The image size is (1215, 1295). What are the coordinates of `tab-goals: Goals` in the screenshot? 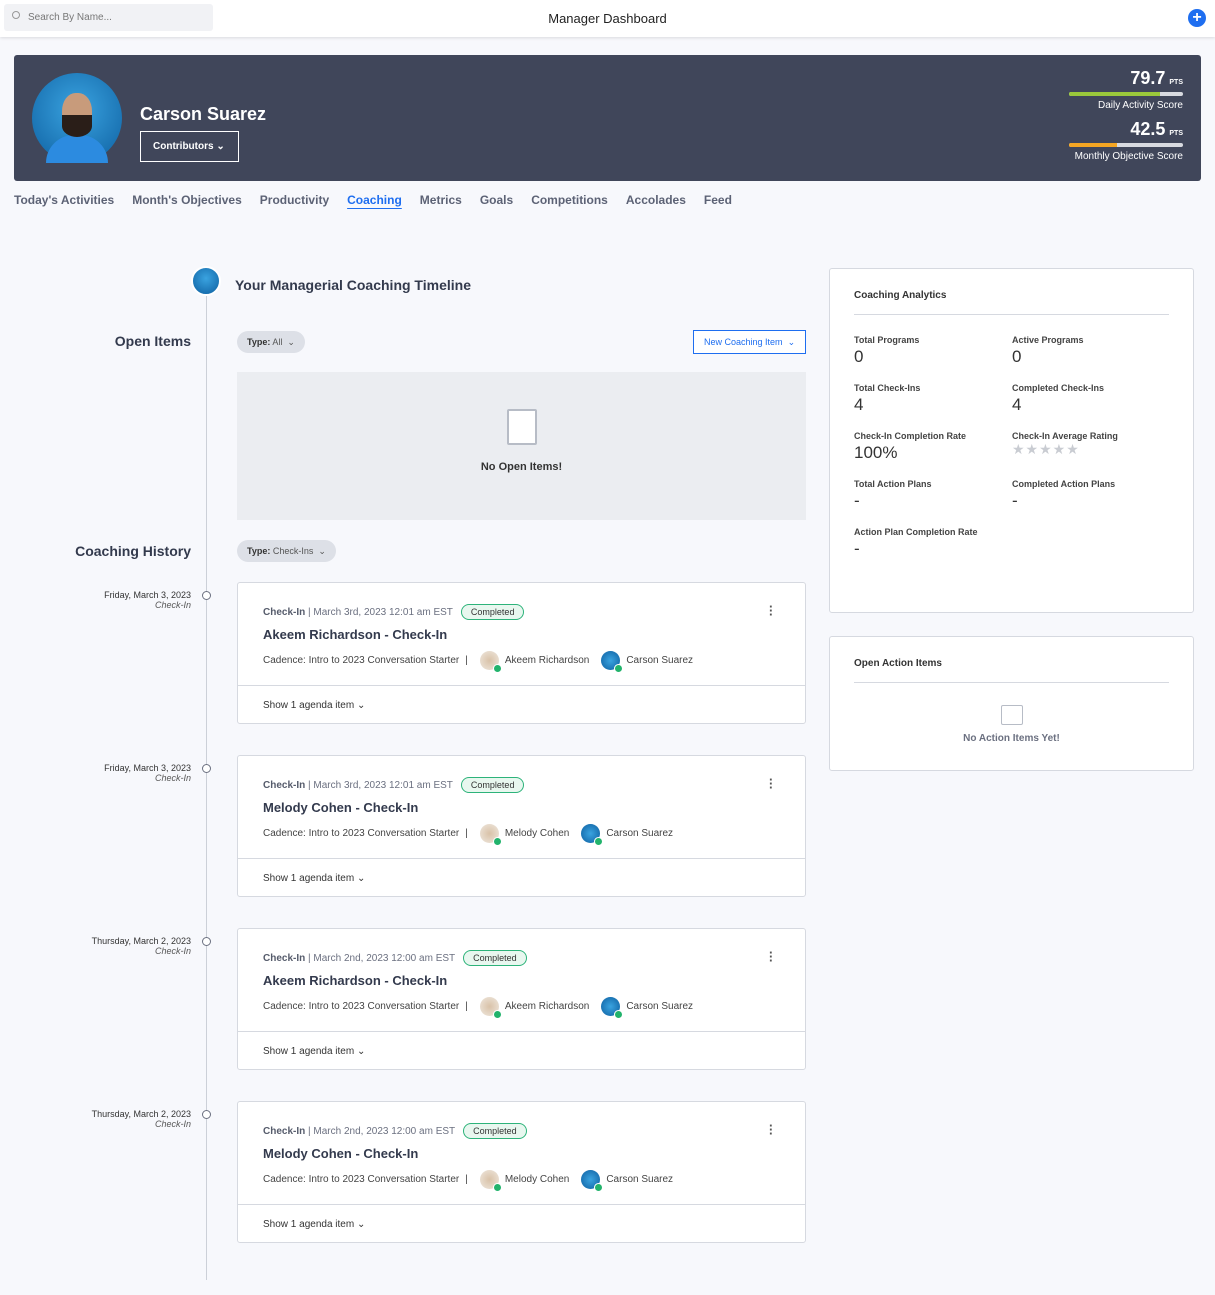 It's located at (496, 200).